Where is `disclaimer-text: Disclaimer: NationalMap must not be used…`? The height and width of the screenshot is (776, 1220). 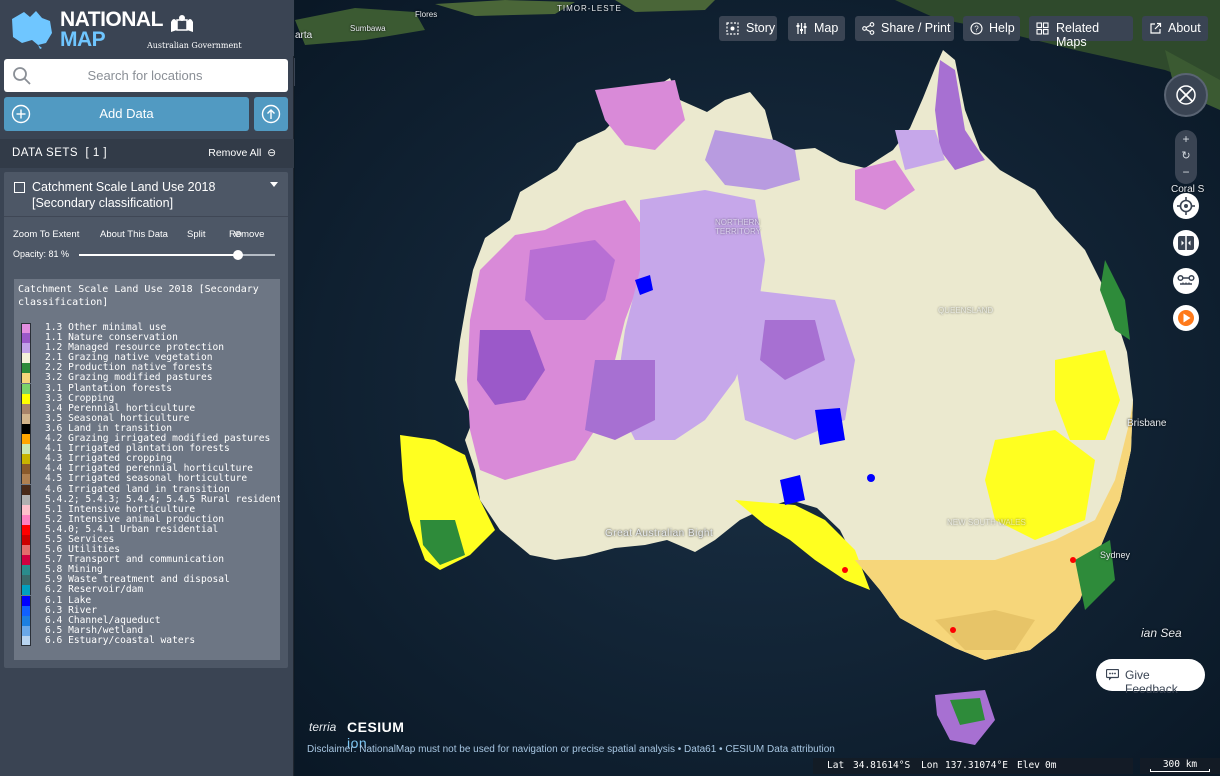
disclaimer-text: Disclaimer: NationalMap must not be used… is located at coordinates (491, 749).